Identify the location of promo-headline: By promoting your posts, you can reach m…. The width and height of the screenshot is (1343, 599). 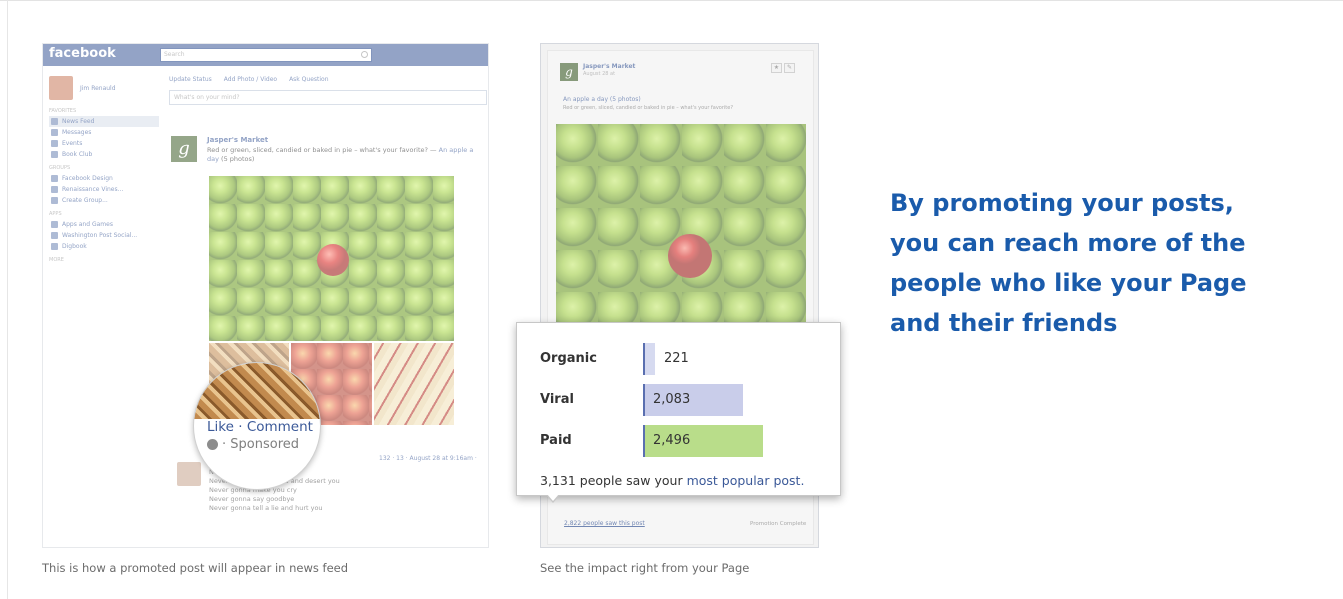
(1100, 263).